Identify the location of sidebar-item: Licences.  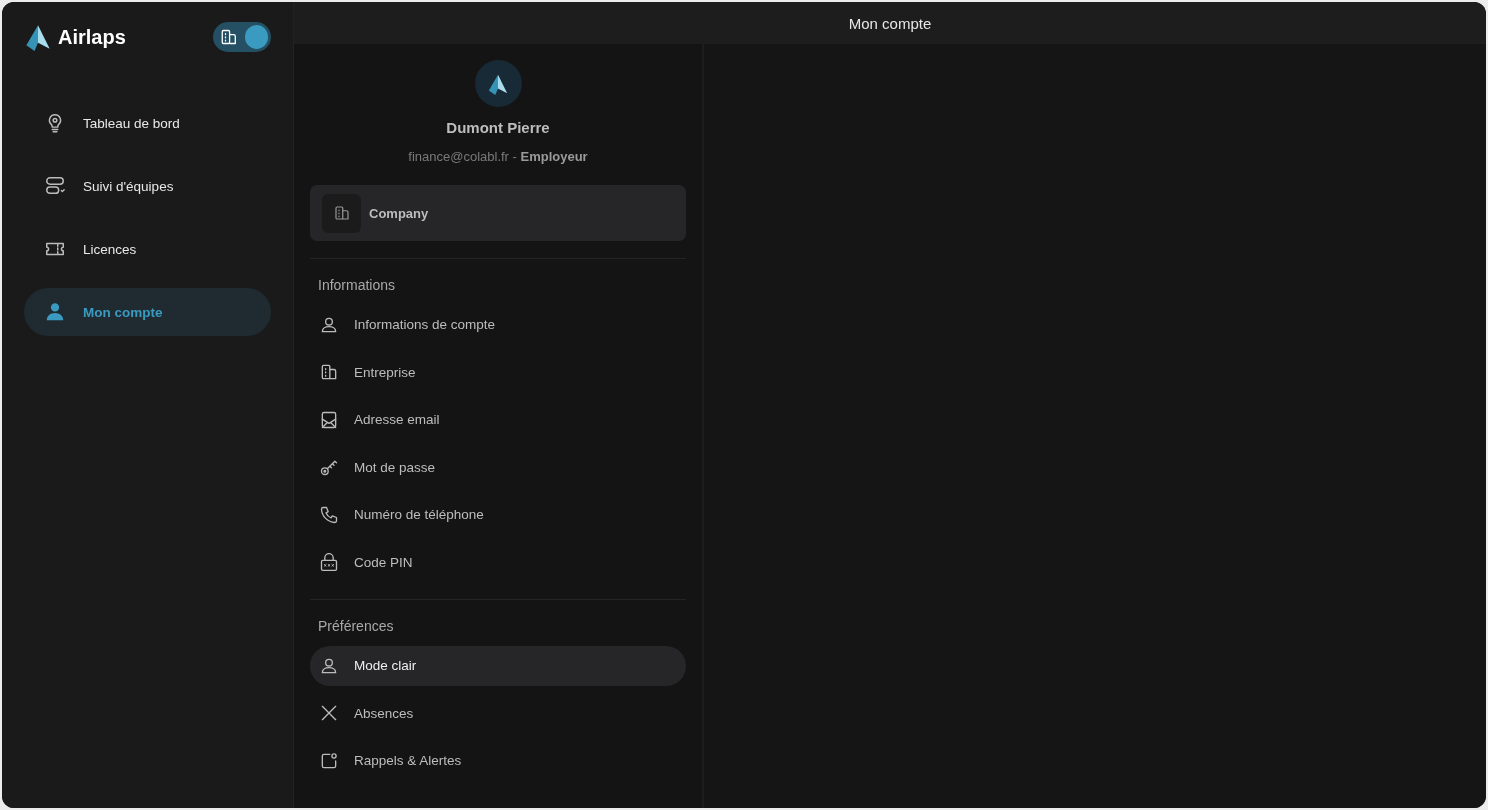
(147, 249).